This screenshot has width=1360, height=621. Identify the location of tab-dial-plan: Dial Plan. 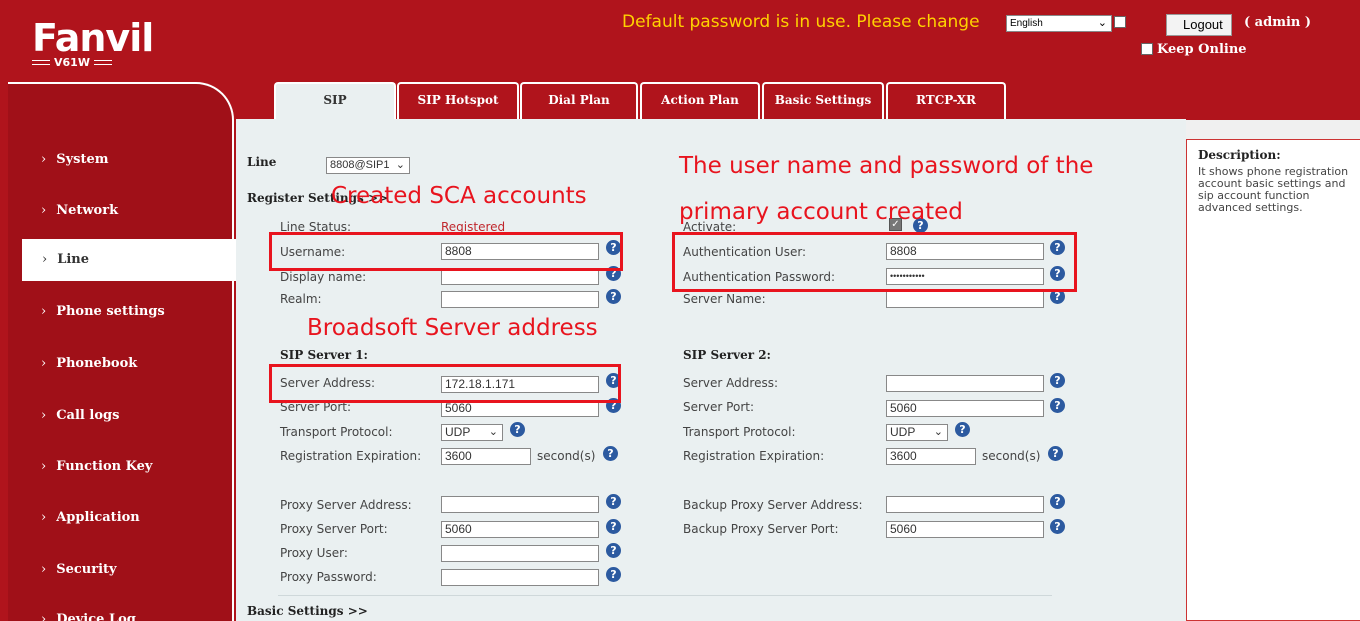
(579, 100).